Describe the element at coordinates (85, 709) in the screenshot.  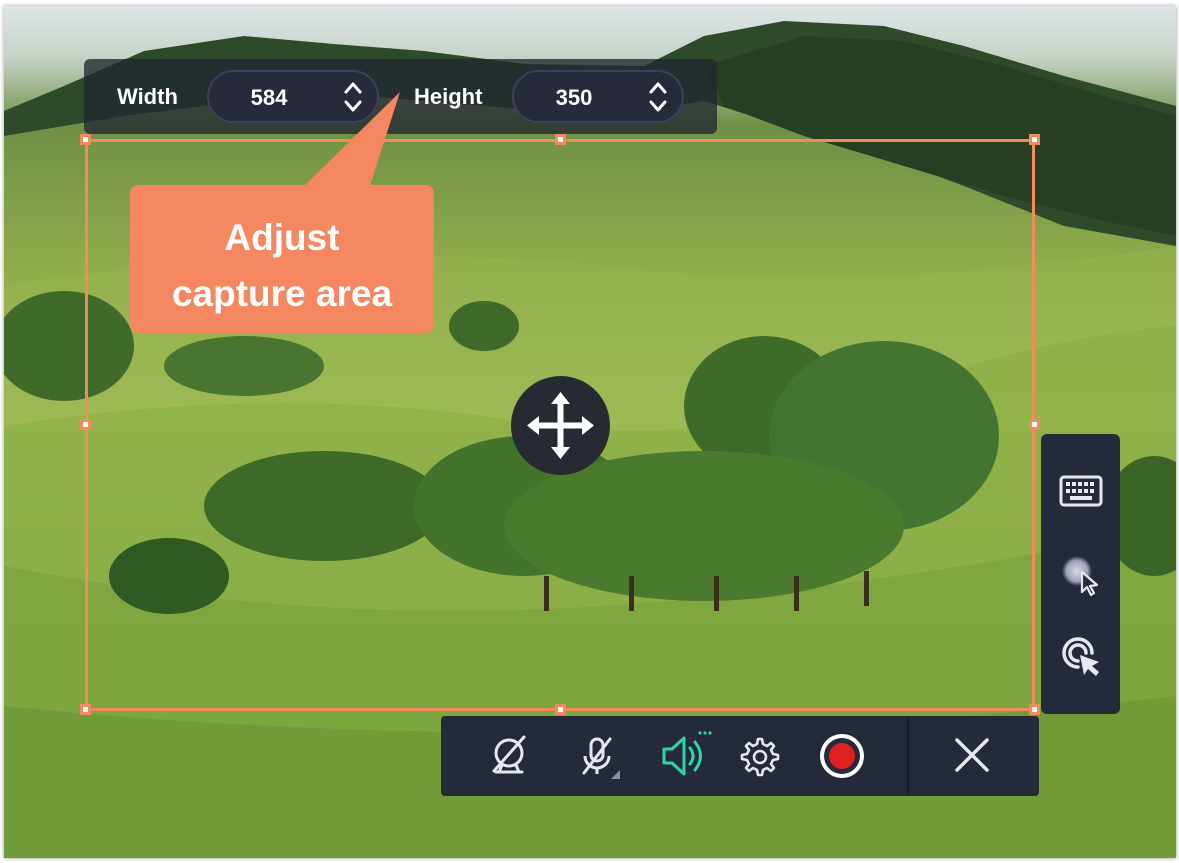
I see `resize-handle-bottom-left` at that location.